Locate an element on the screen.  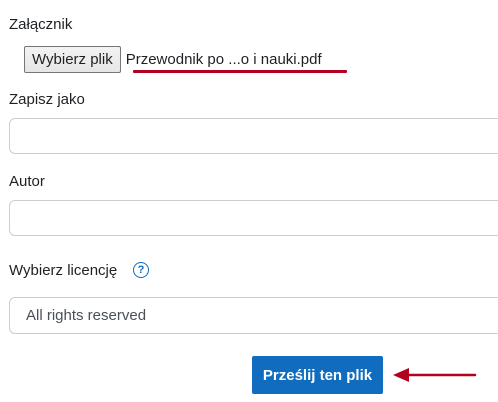
save-as-label: Zapisz jako is located at coordinates (47, 99).